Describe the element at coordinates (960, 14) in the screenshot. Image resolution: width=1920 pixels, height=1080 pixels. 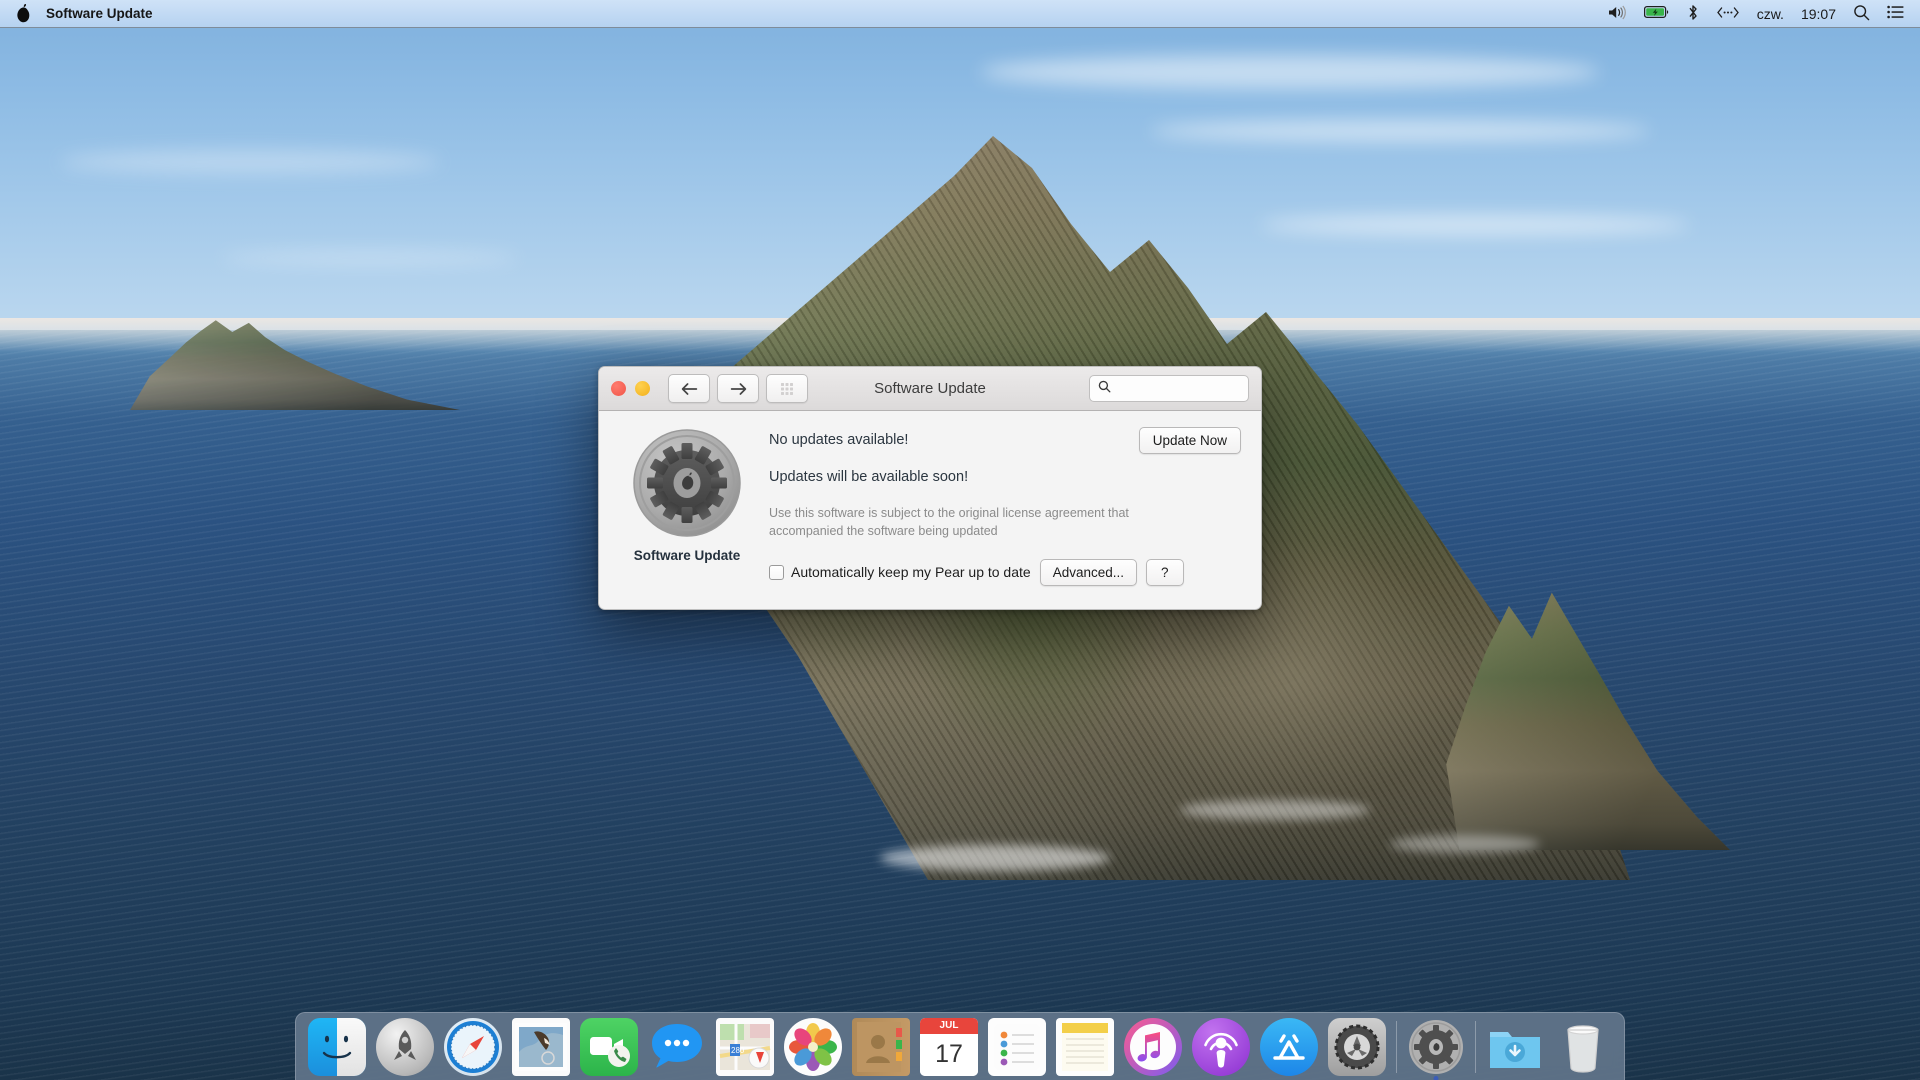
I see `menu-bar: Software Update czw. 19:07` at that location.